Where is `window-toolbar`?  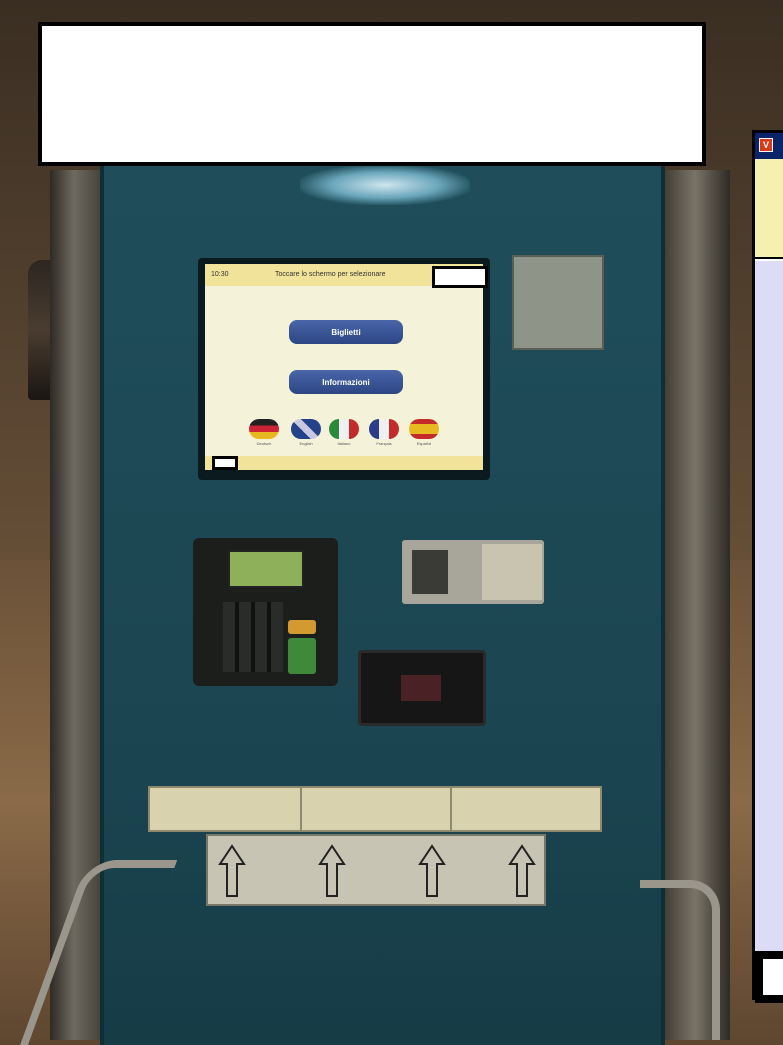 window-toolbar is located at coordinates (769, 209).